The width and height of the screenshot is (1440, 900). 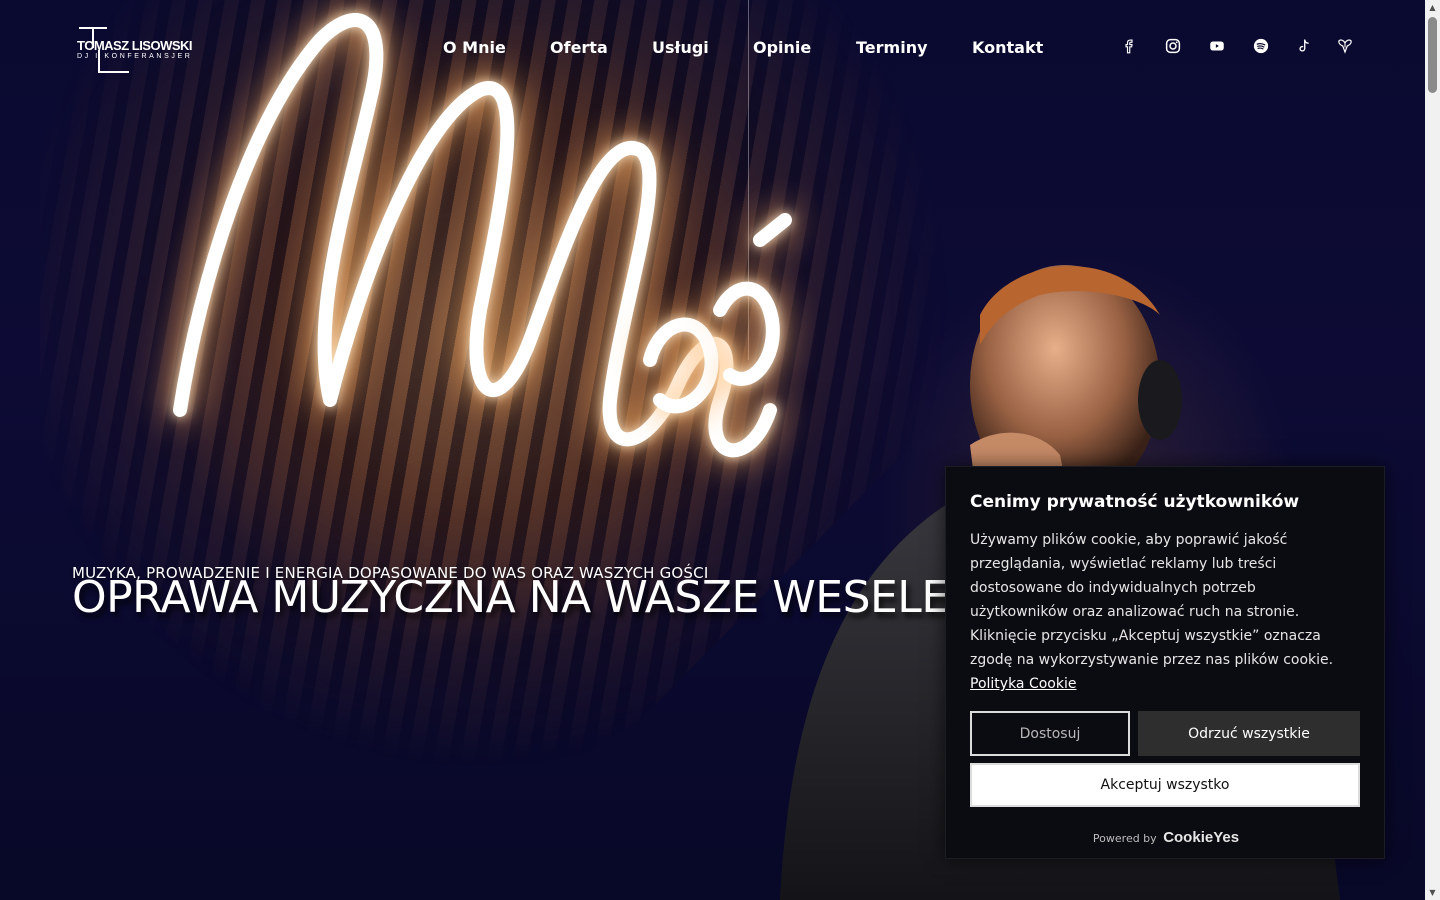 I want to click on powered-by: Powered by CookieYes, so click(x=1166, y=837).